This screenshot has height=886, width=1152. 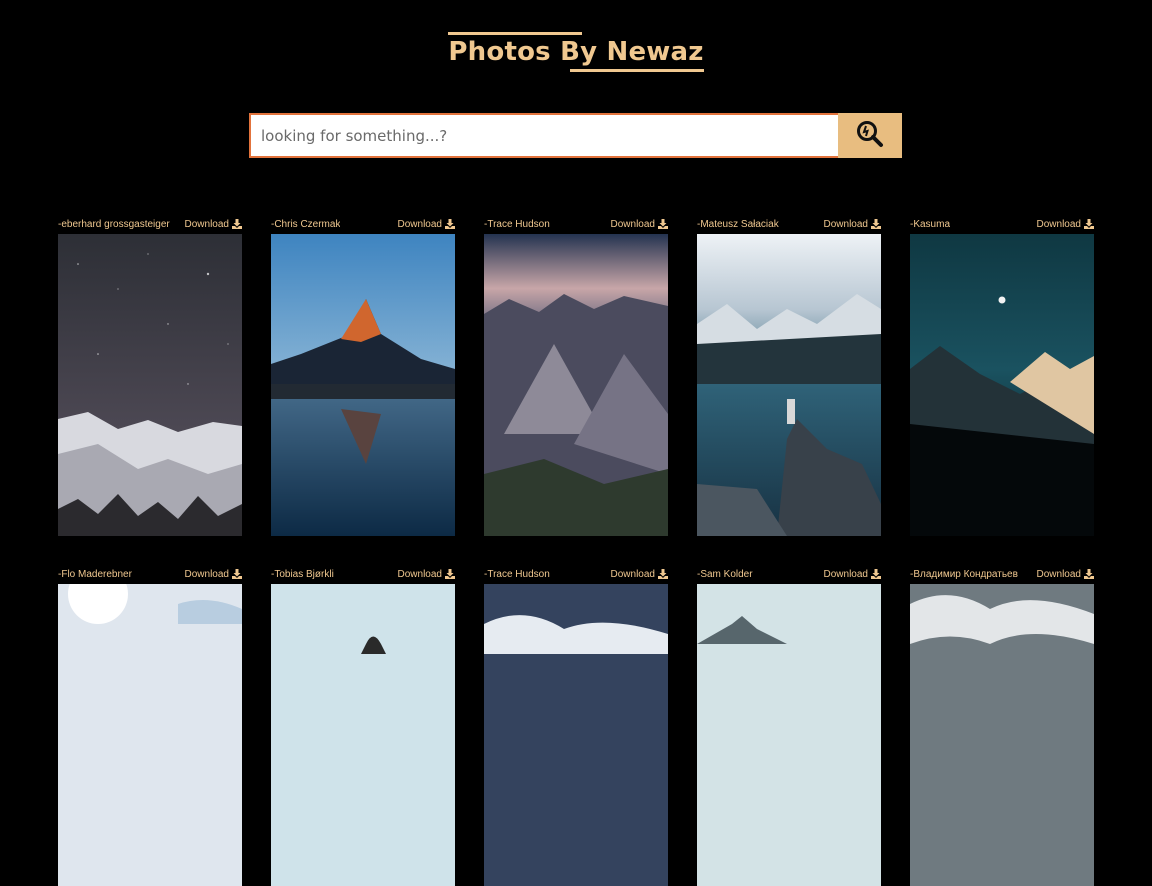 What do you see at coordinates (725, 574) in the screenshot?
I see `photo-author: -Sam Kolder` at bounding box center [725, 574].